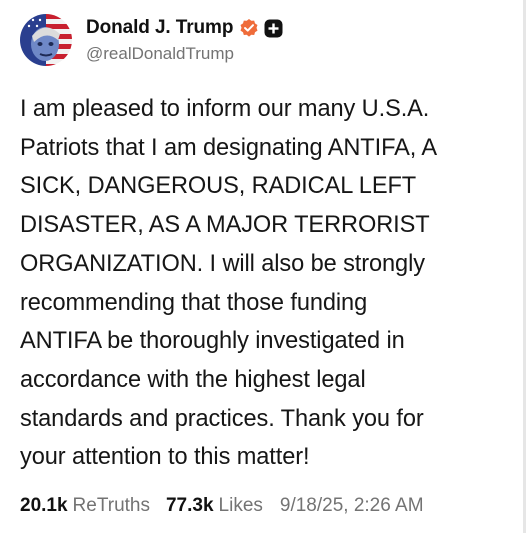 This screenshot has height=533, width=526. What do you see at coordinates (273, 28) in the screenshot?
I see `plus-icon` at bounding box center [273, 28].